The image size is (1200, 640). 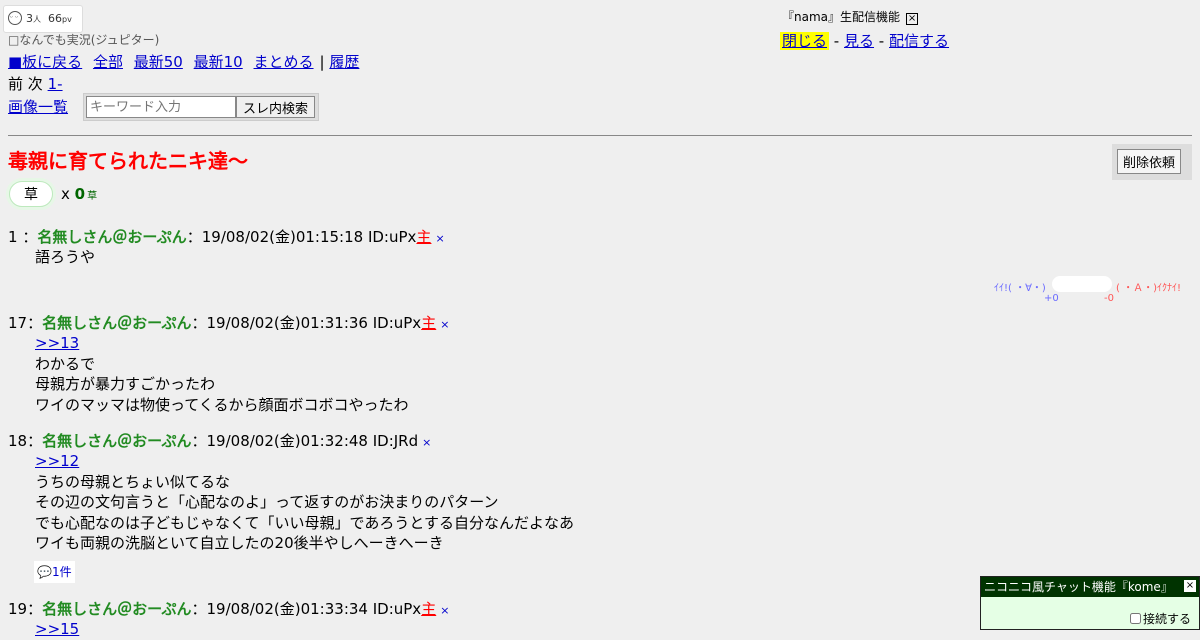 What do you see at coordinates (240, 257) in the screenshot?
I see `post-body: 語ろうや` at bounding box center [240, 257].